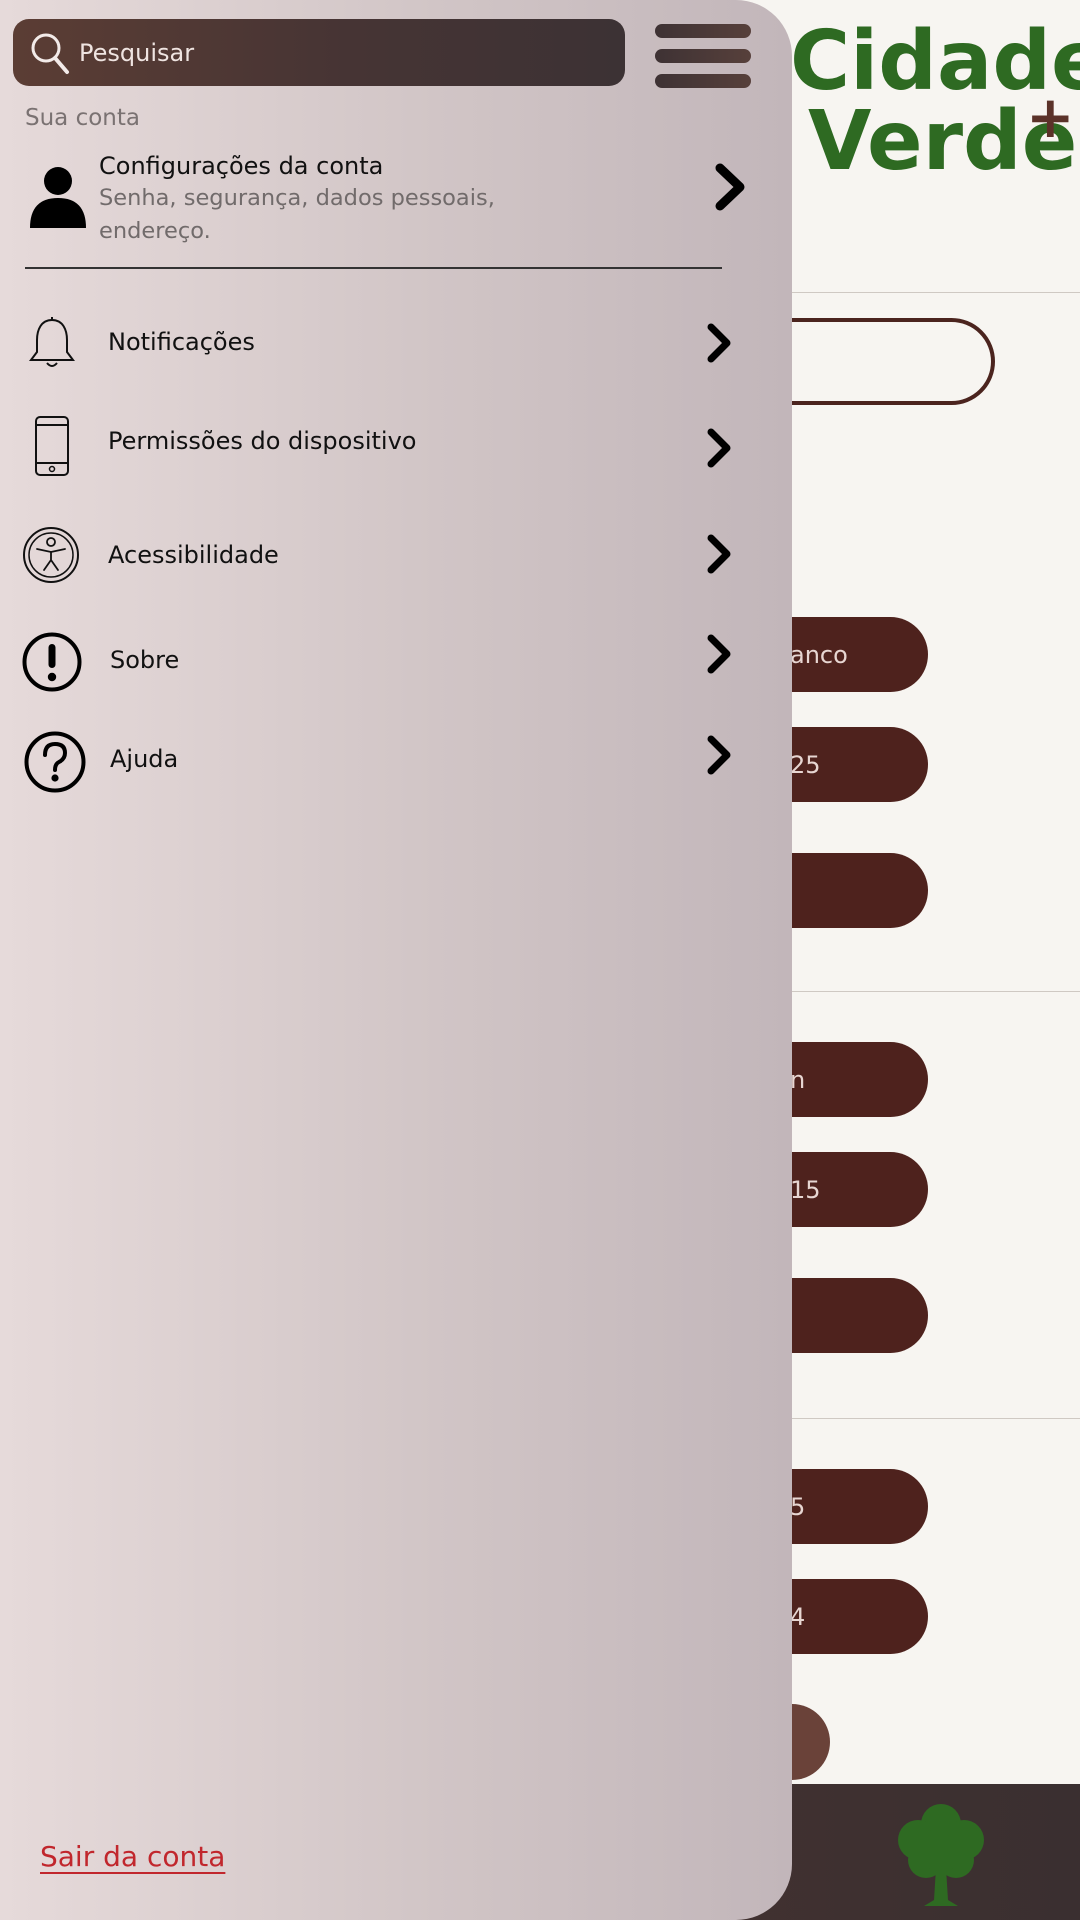  I want to click on tree-icon, so click(941, 1854).